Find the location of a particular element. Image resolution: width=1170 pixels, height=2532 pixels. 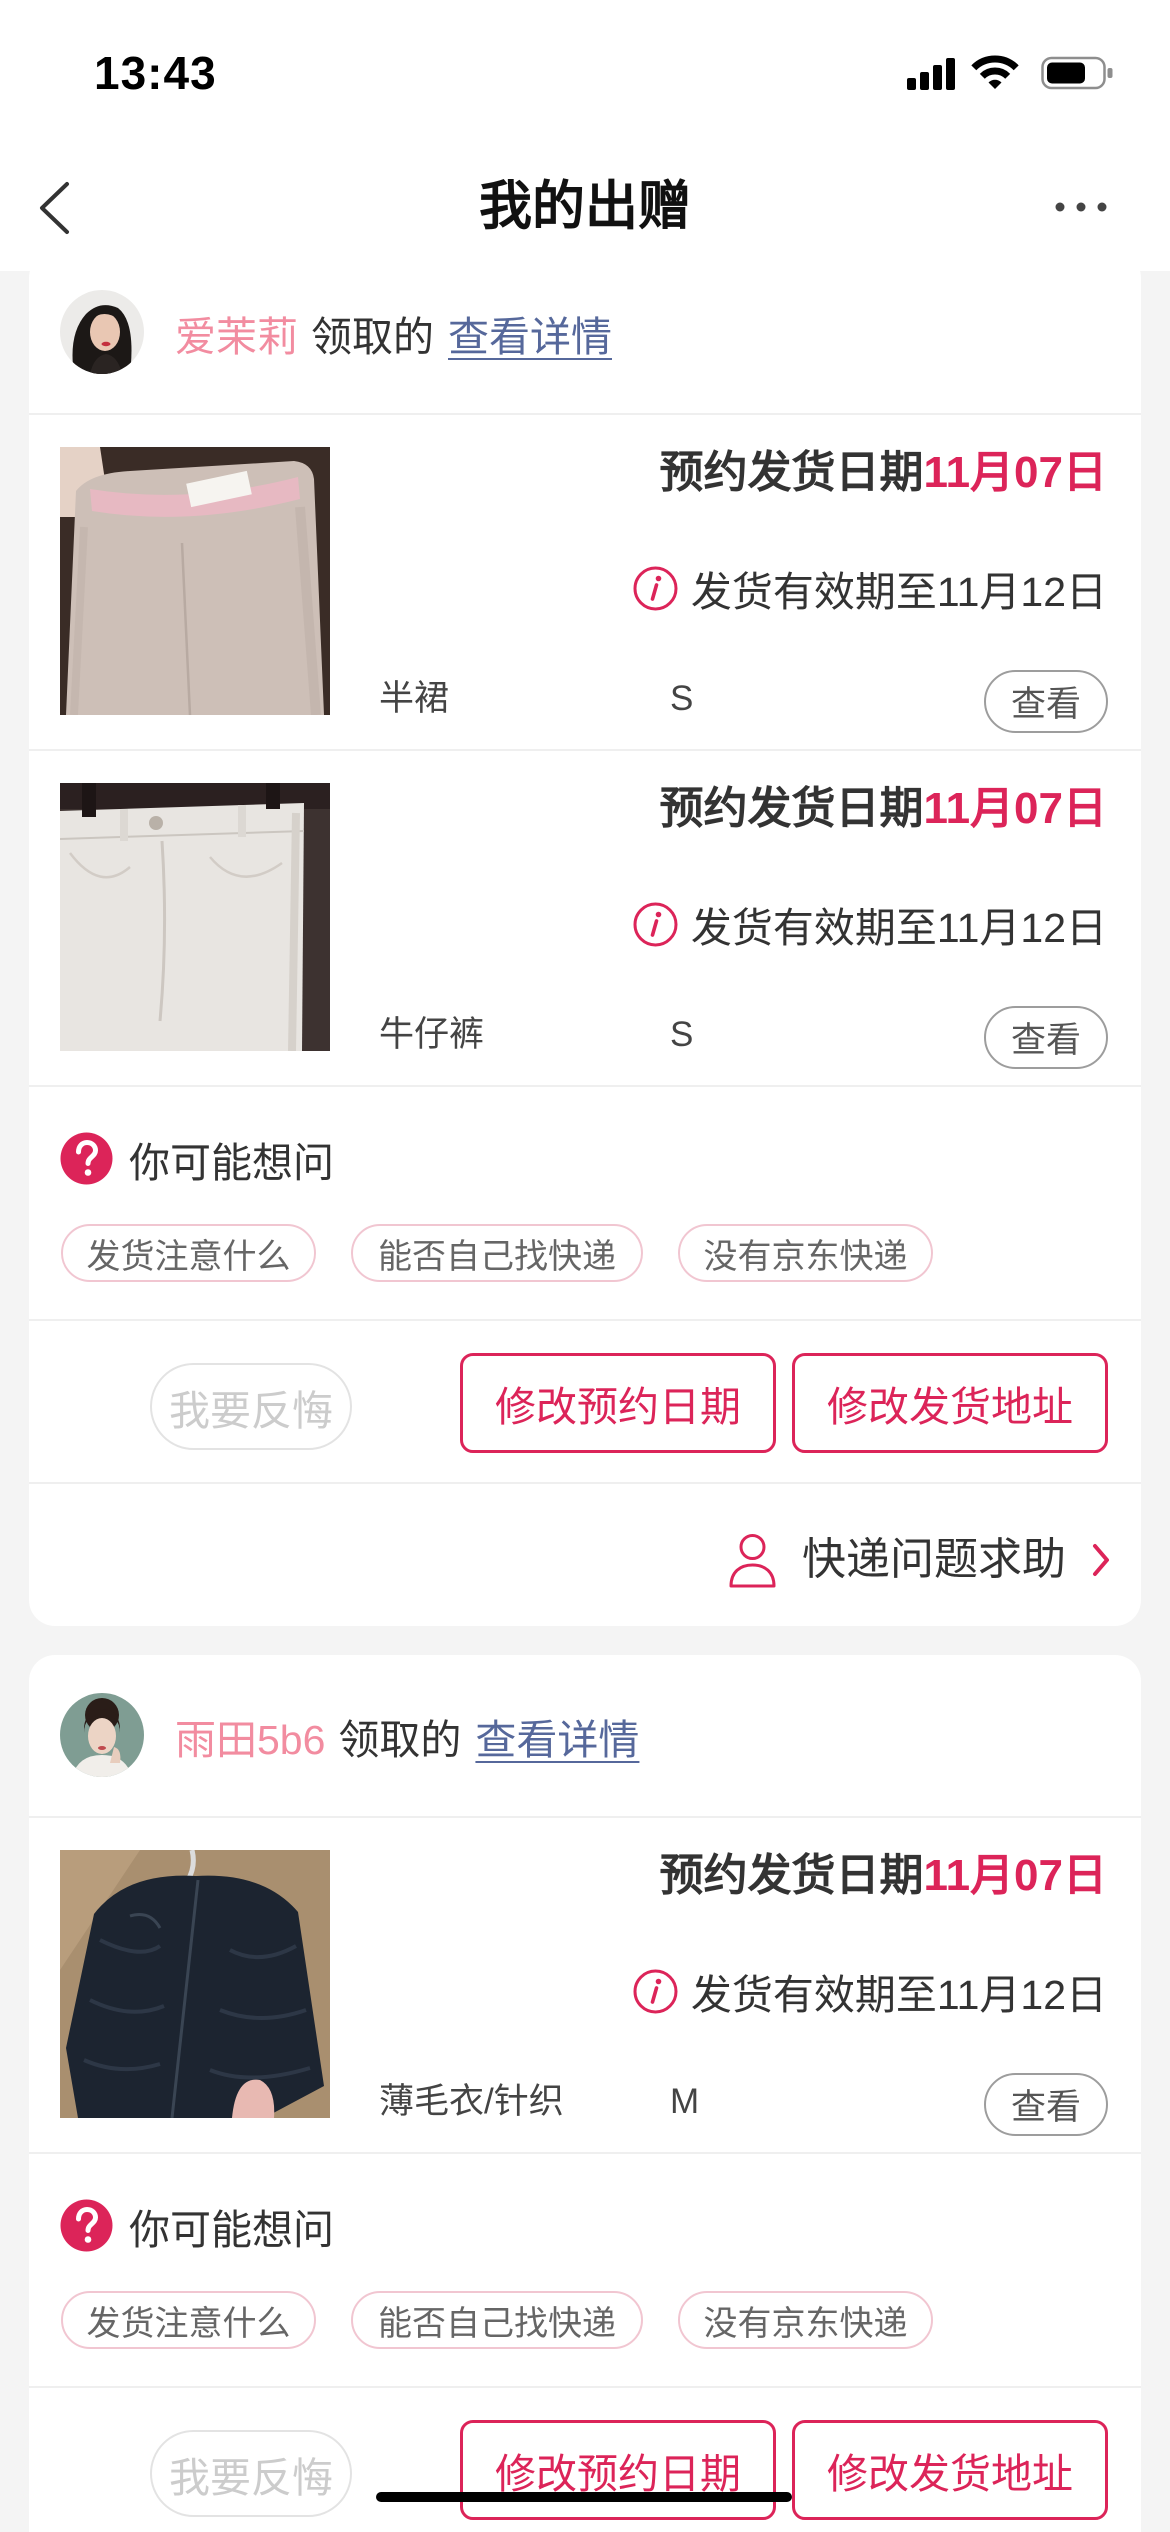

courier-help-link: 快递问题求助 is located at coordinates (919, 1555).